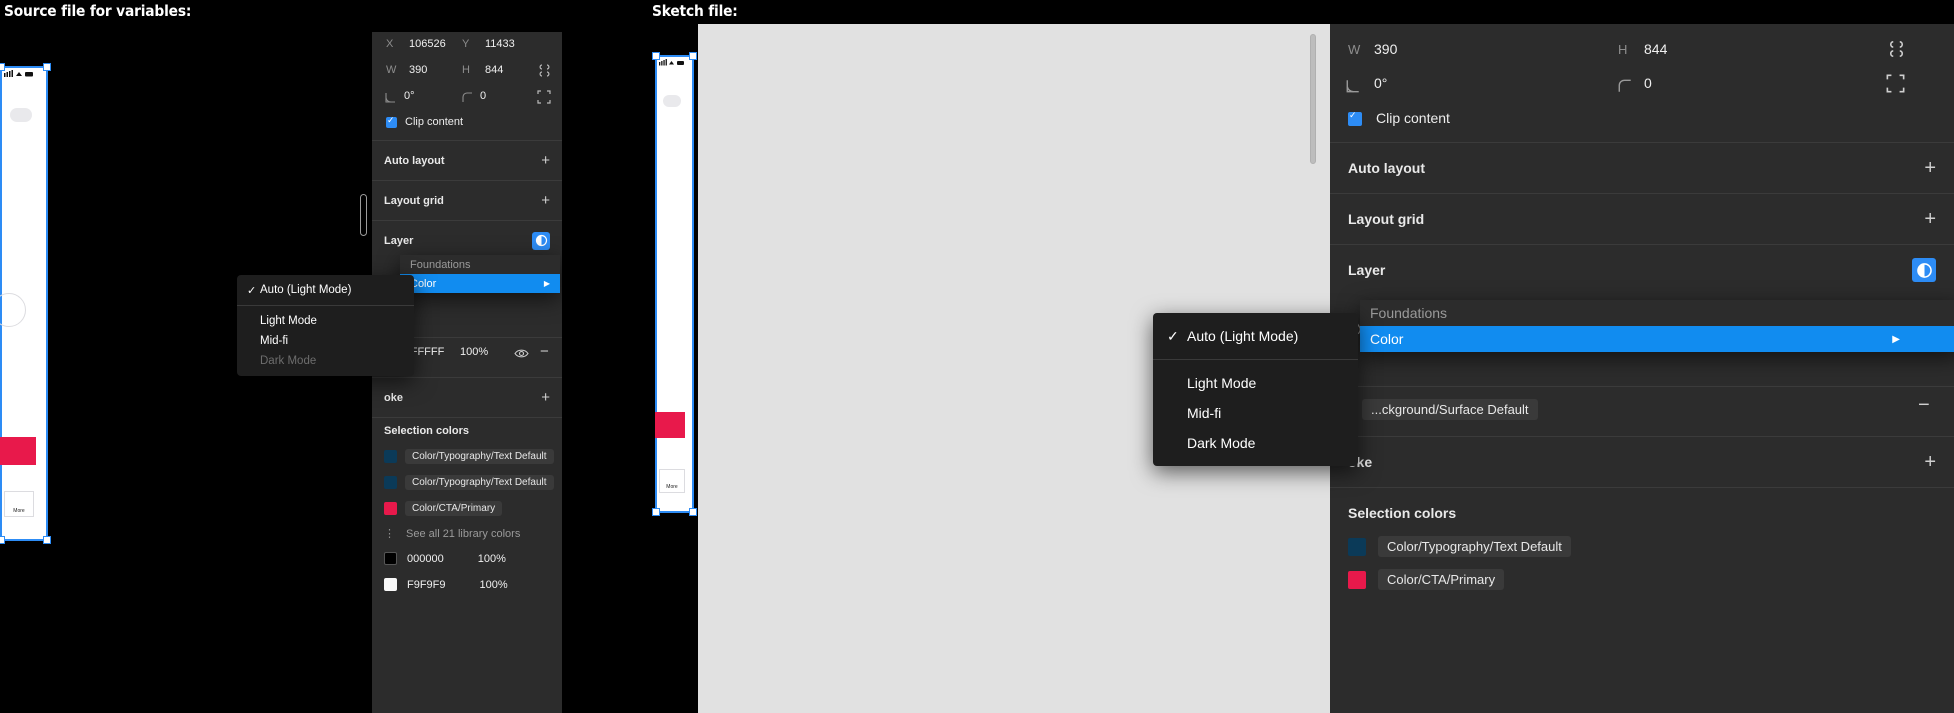 This screenshot has height=713, width=1954. I want to click on see-all-library-colors-row: ⋮ See all 21 library colors, so click(452, 534).